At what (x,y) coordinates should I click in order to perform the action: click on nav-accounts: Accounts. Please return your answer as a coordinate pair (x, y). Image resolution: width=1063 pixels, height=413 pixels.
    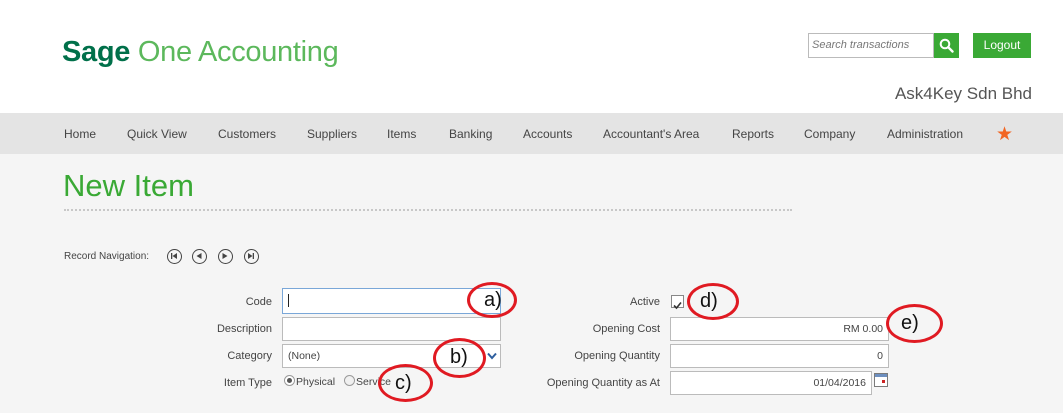
    Looking at the image, I should click on (547, 134).